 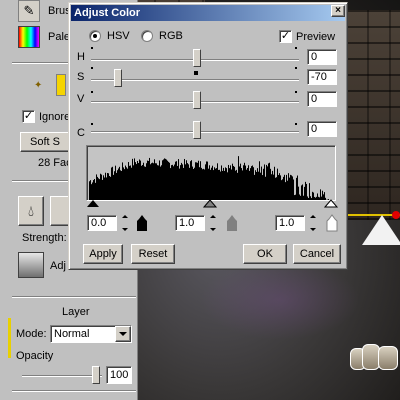 What do you see at coordinates (31, 334) in the screenshot?
I see `mode-label: Mode:` at bounding box center [31, 334].